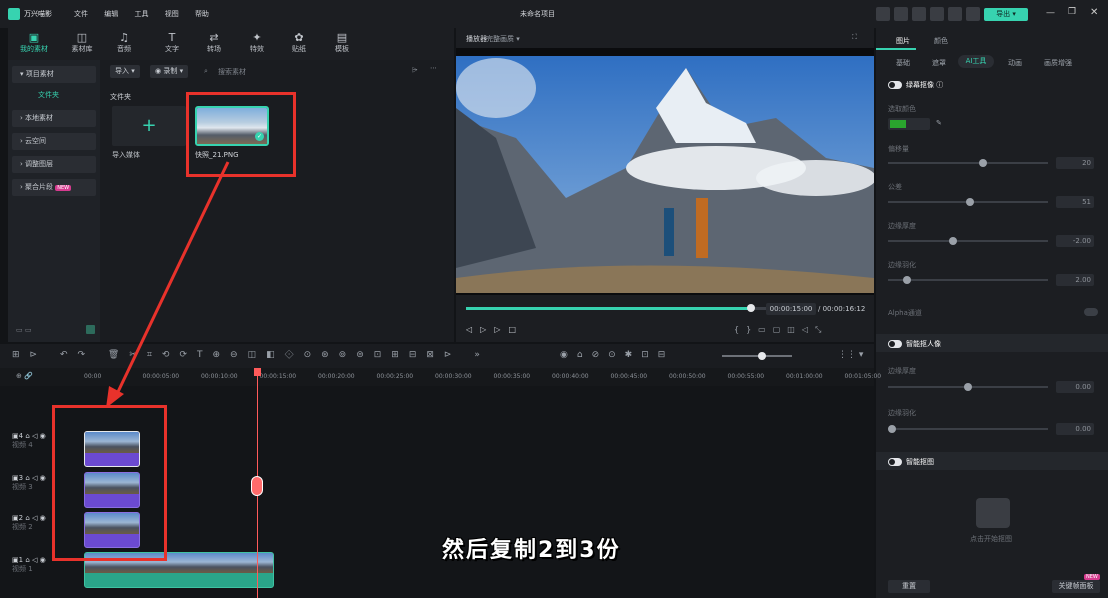 This screenshot has height=598, width=1108. What do you see at coordinates (1050, 13) in the screenshot?
I see `minimize-icon: —` at bounding box center [1050, 13].